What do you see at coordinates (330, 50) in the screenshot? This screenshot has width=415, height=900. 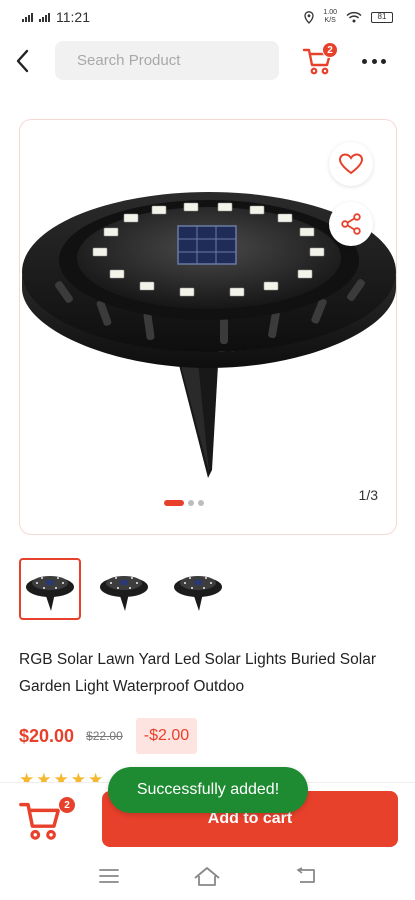 I see `cart-badge: 2` at bounding box center [330, 50].